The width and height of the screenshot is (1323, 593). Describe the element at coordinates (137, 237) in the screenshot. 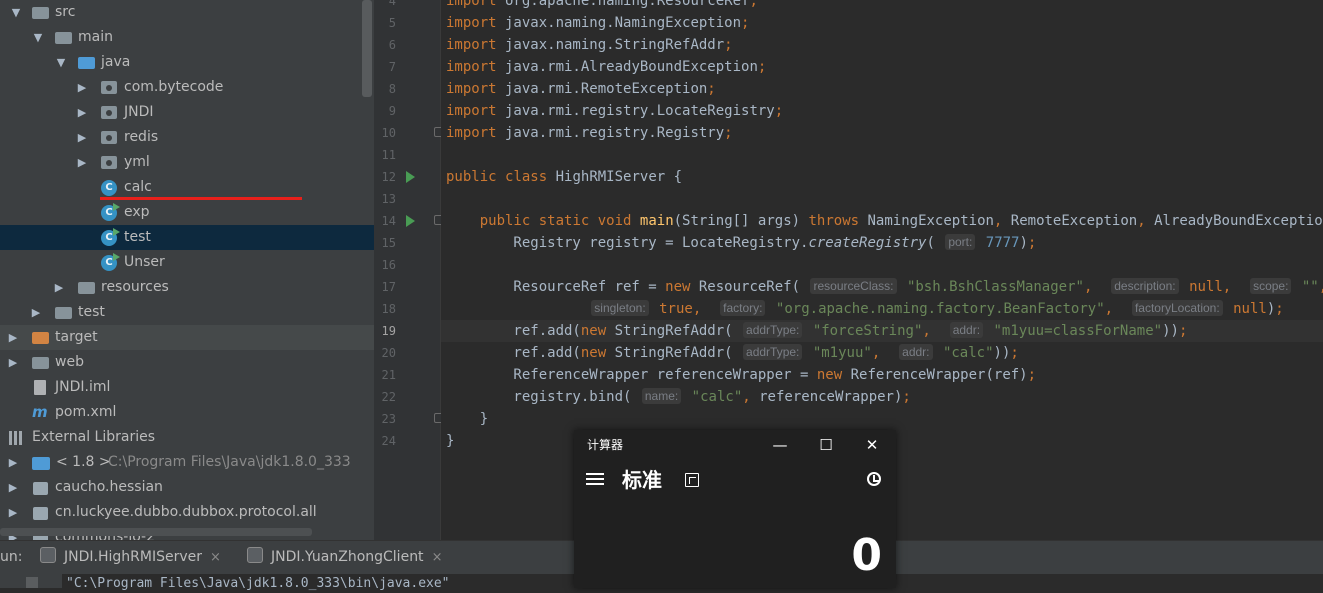

I see `tree-item-label: test` at that location.